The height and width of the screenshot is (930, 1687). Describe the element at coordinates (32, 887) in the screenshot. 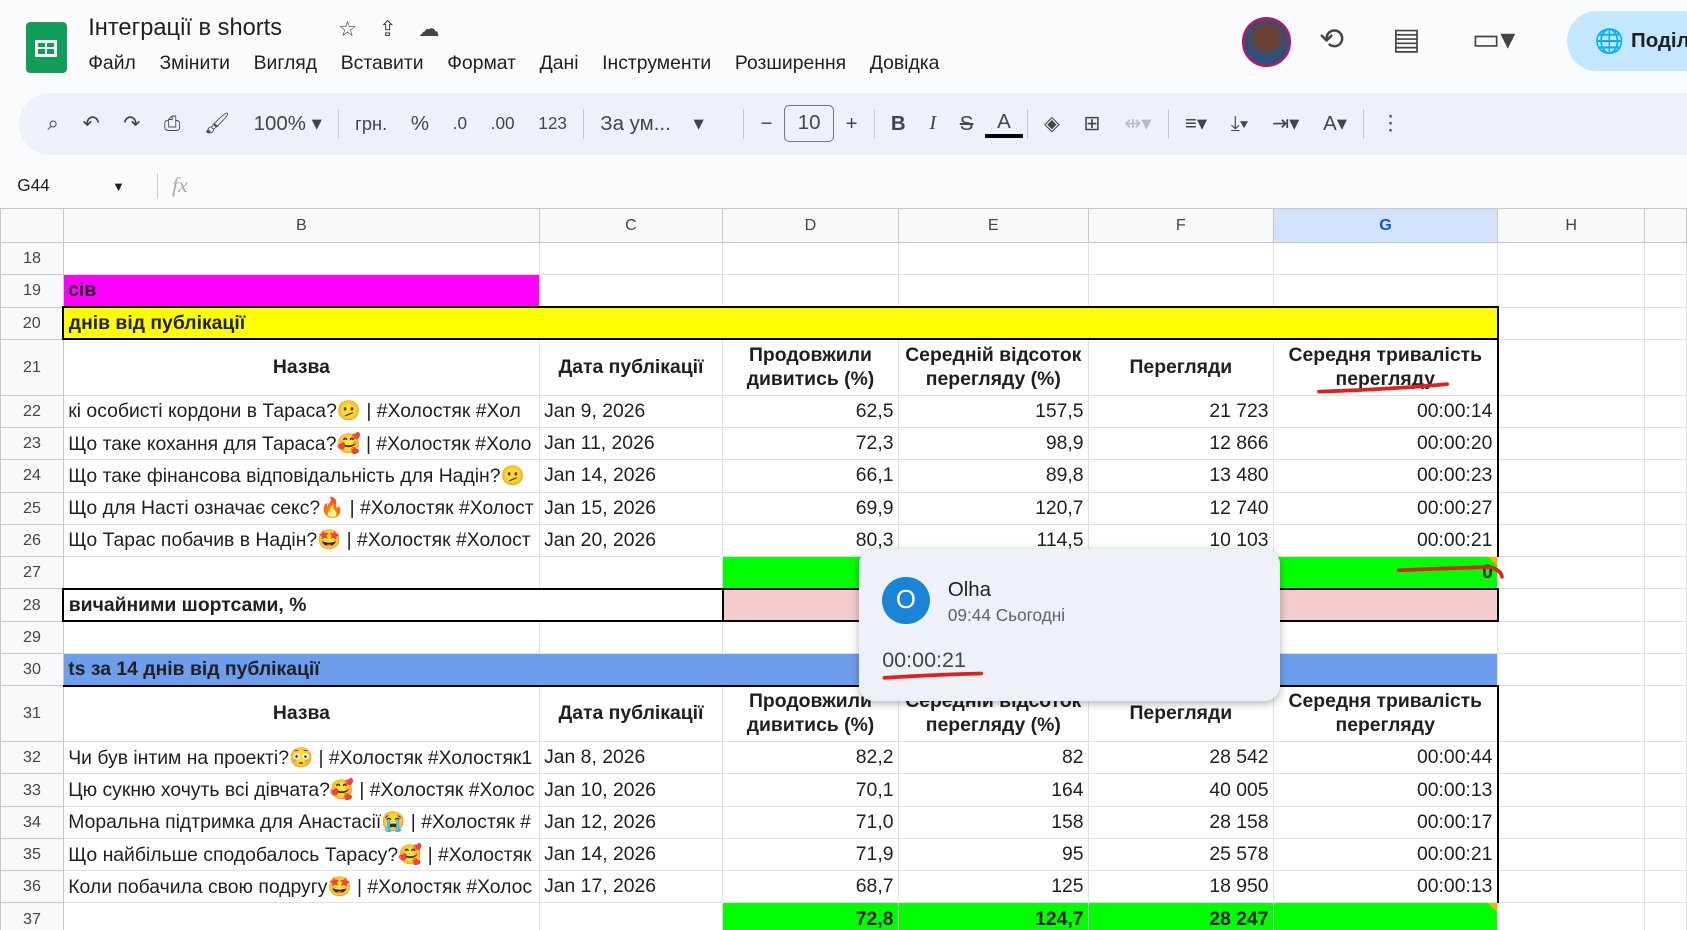

I see `row-number: 36` at that location.